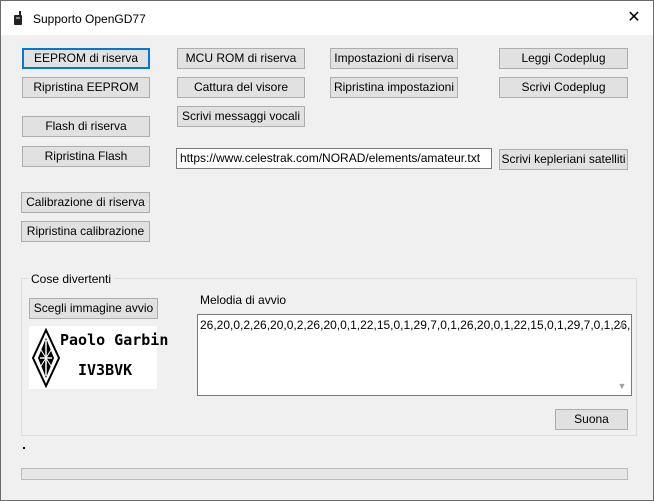 Image resolution: width=654 pixels, height=501 pixels. I want to click on choose-boot-image-button: Scegli immagine avvio, so click(93, 308).